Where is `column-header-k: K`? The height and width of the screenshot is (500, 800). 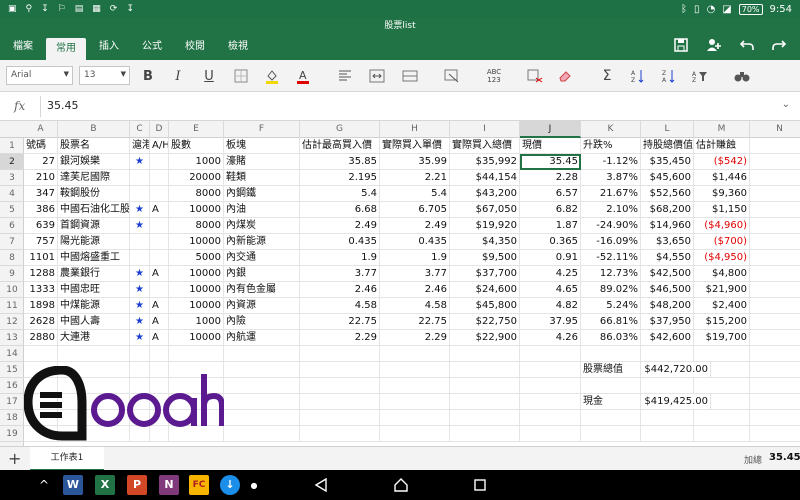
column-header-k: K is located at coordinates (611, 129).